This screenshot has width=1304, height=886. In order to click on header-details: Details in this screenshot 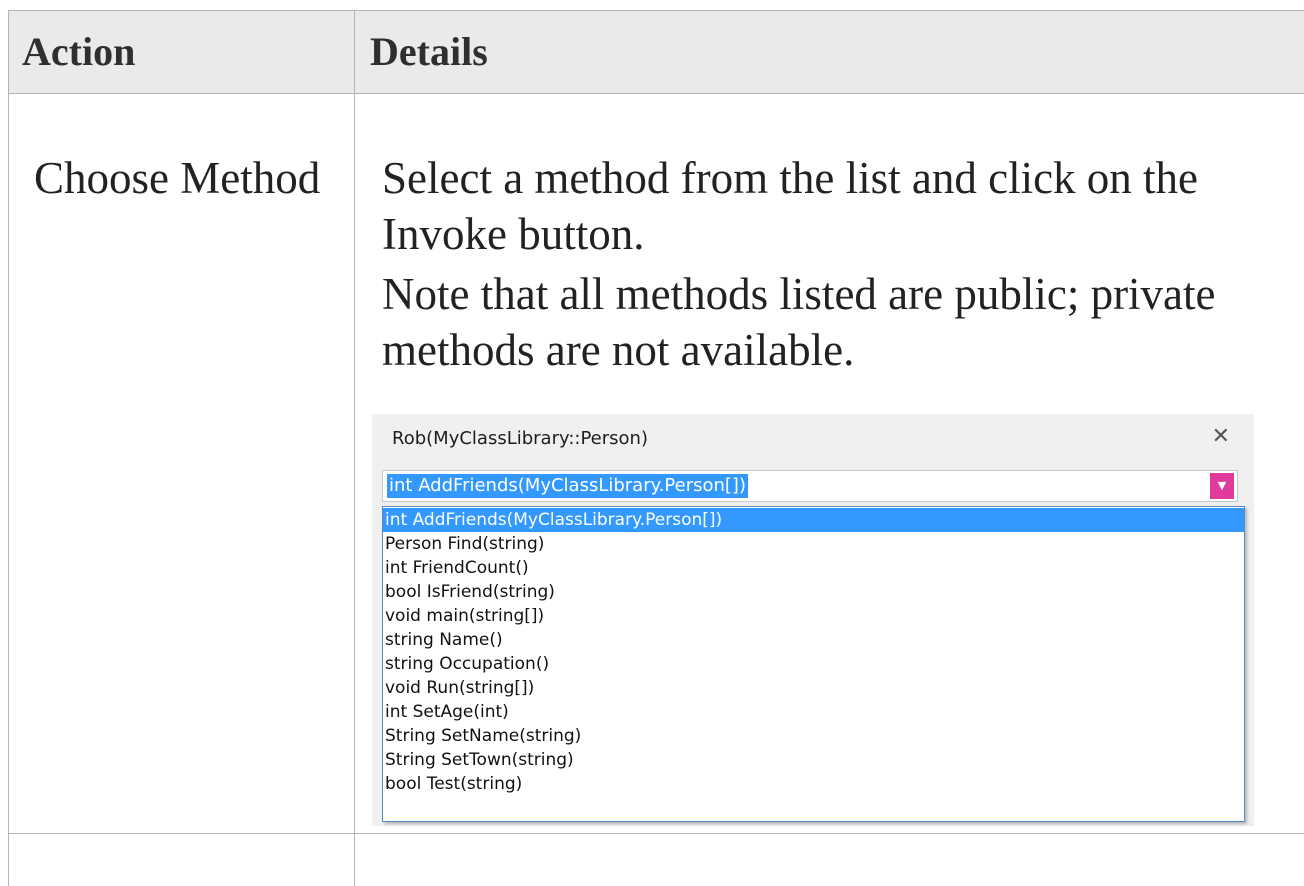, I will do `click(429, 51)`.